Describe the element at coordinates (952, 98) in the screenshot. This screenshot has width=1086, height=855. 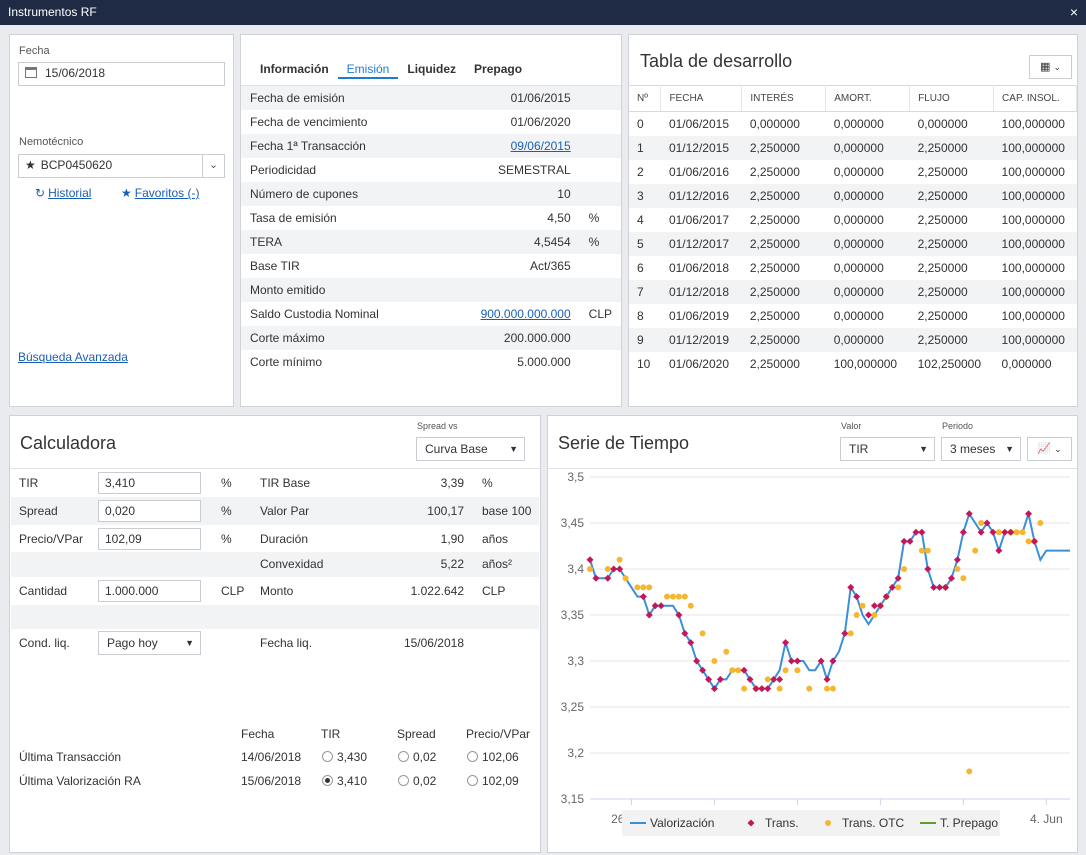
I see `column-header: FLUJO` at that location.